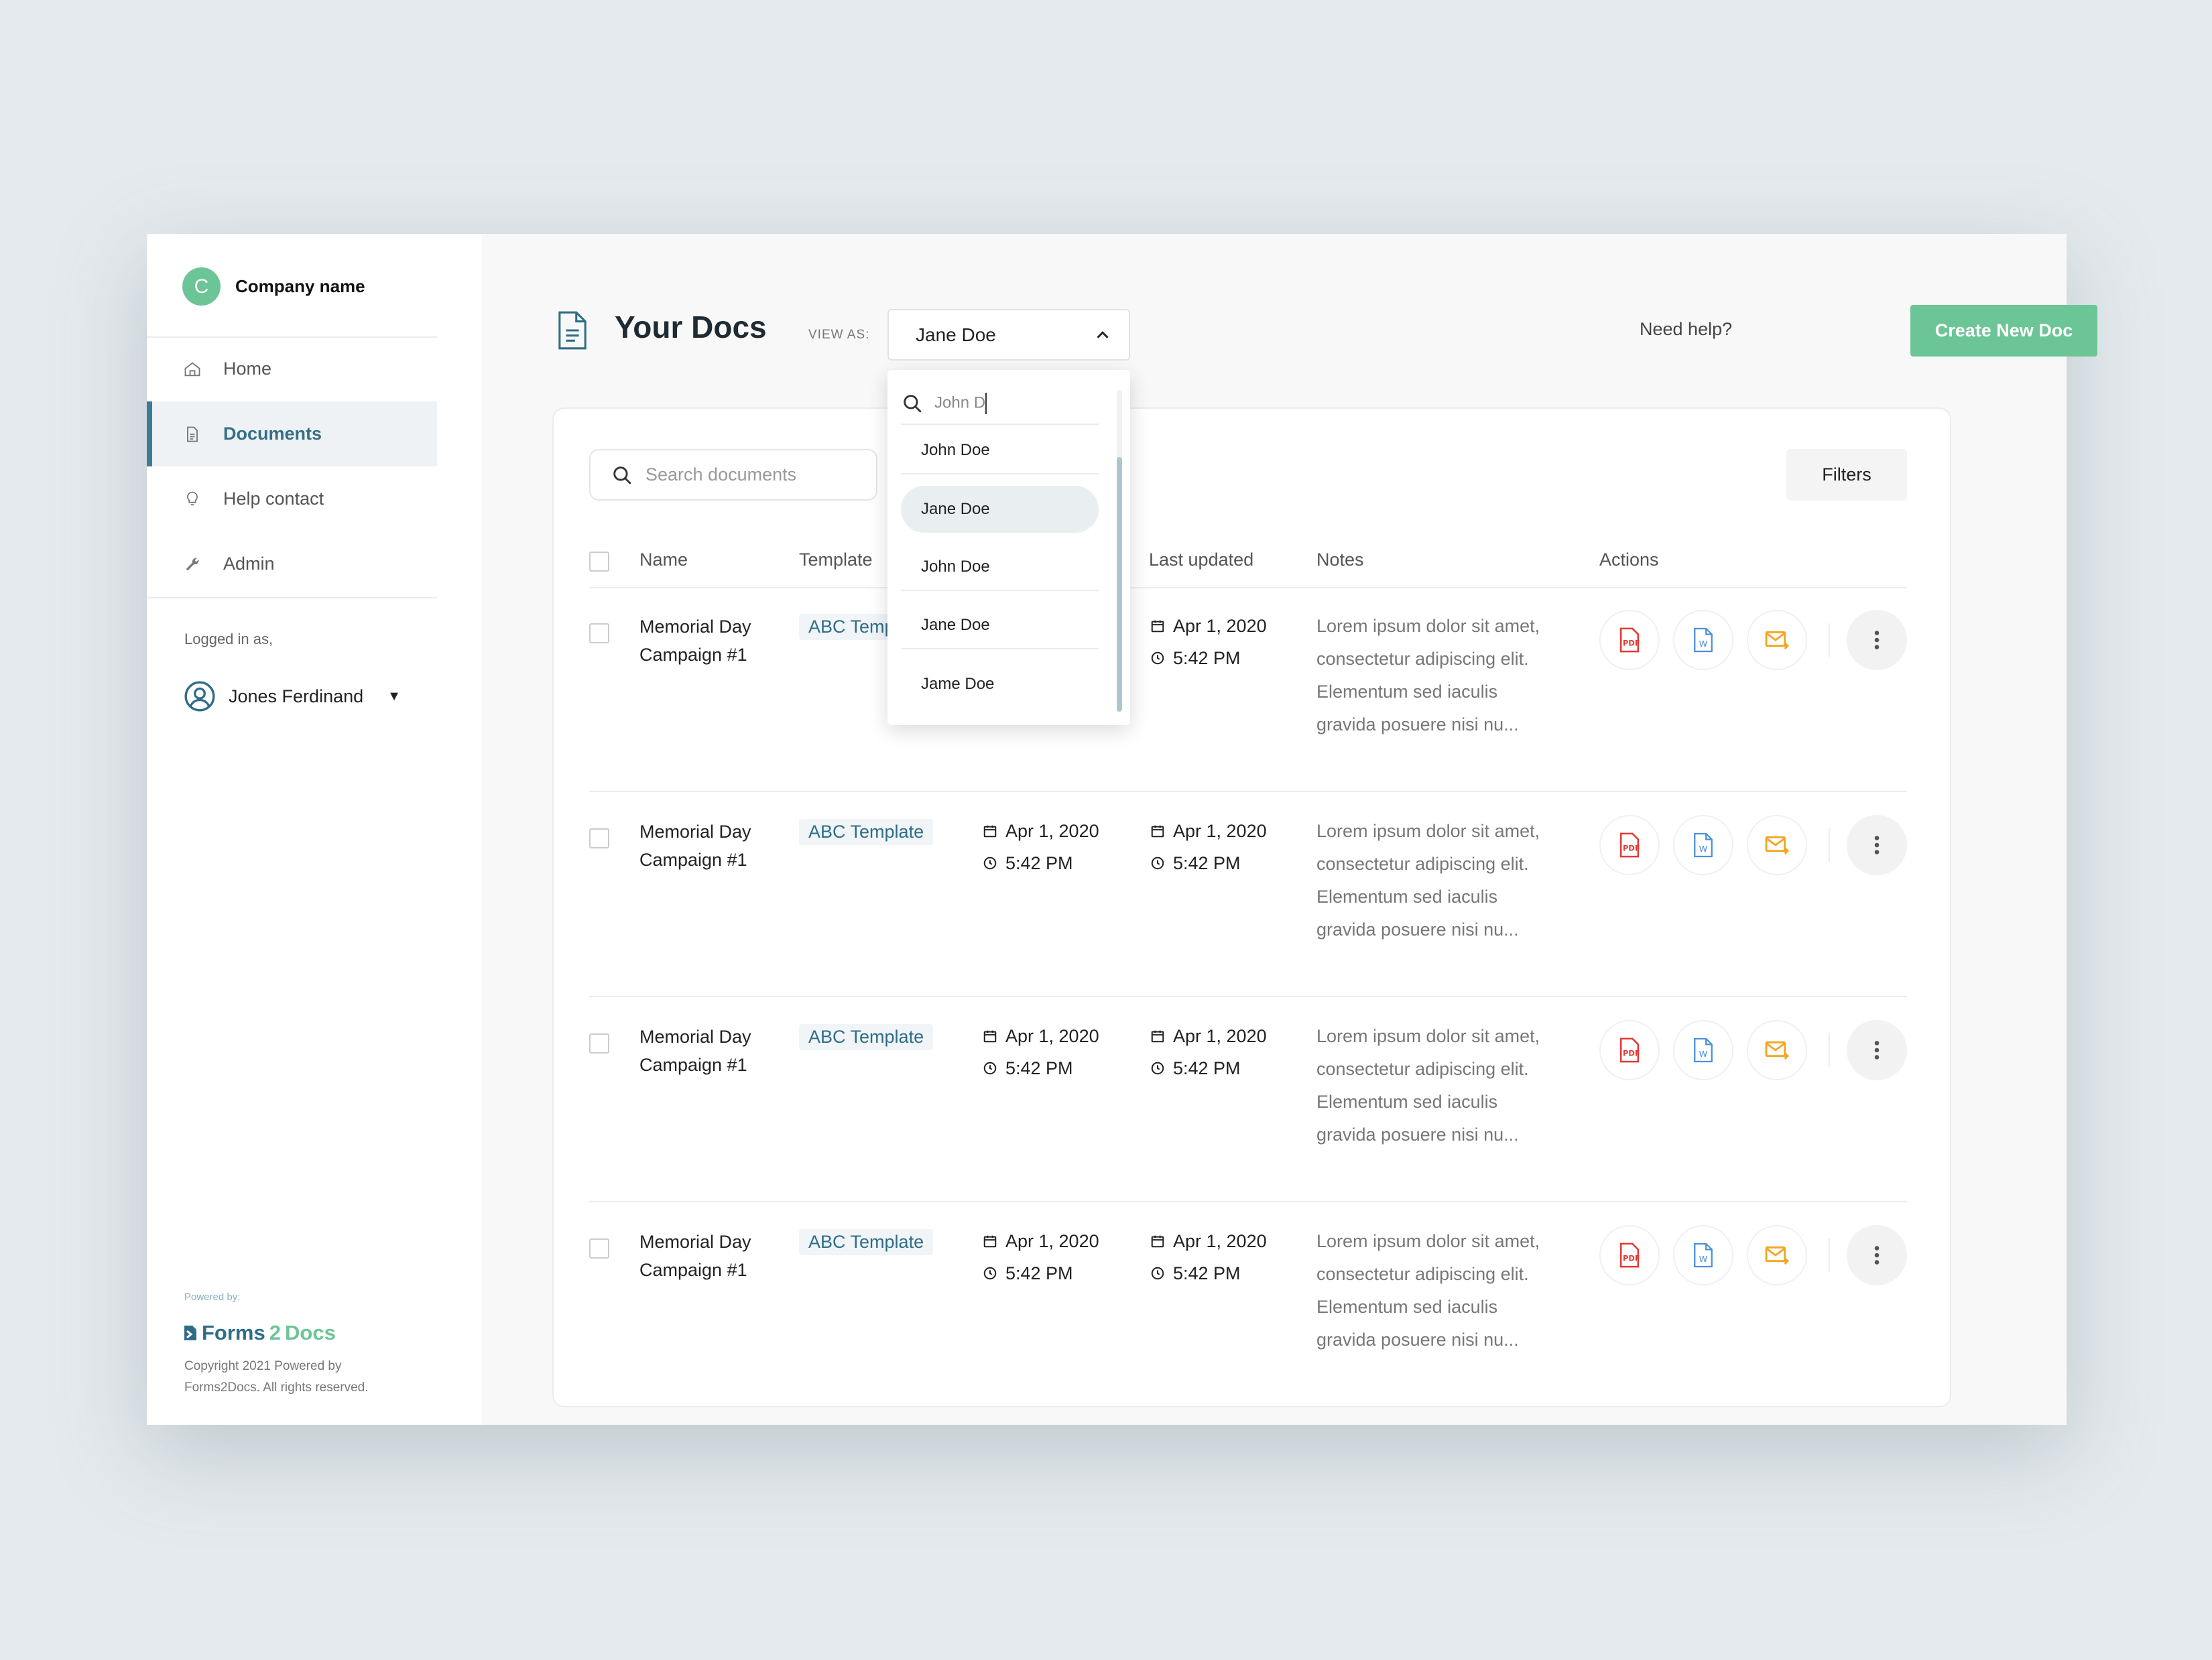 Image resolution: width=2212 pixels, height=1660 pixels. Describe the element at coordinates (691, 327) in the screenshot. I see `page-title: Your Docs` at that location.